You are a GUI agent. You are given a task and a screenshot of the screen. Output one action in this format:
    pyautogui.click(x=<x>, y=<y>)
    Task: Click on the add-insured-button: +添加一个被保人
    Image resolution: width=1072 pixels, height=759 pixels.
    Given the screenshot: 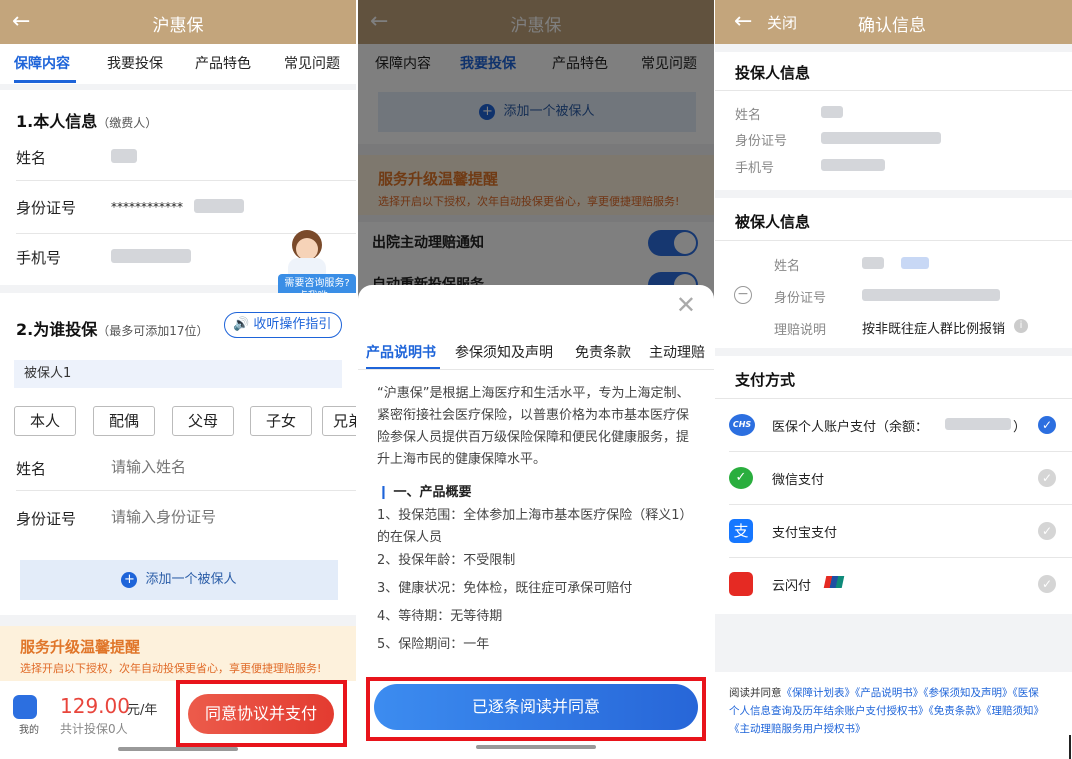 What is the action you would take?
    pyautogui.click(x=179, y=580)
    